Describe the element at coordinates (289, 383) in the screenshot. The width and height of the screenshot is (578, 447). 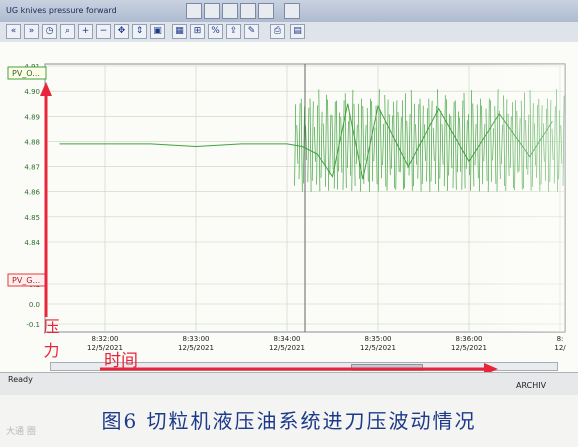
I see `status-bar: Ready ARCHIV` at that location.